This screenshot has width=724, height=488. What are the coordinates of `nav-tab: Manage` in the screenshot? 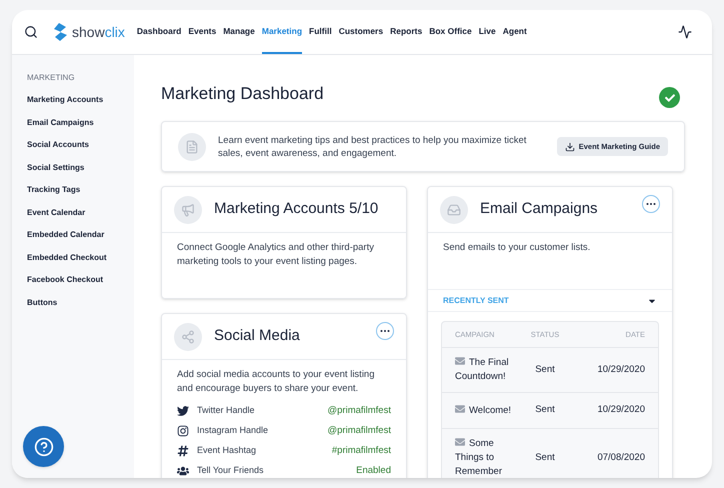 It's located at (239, 32).